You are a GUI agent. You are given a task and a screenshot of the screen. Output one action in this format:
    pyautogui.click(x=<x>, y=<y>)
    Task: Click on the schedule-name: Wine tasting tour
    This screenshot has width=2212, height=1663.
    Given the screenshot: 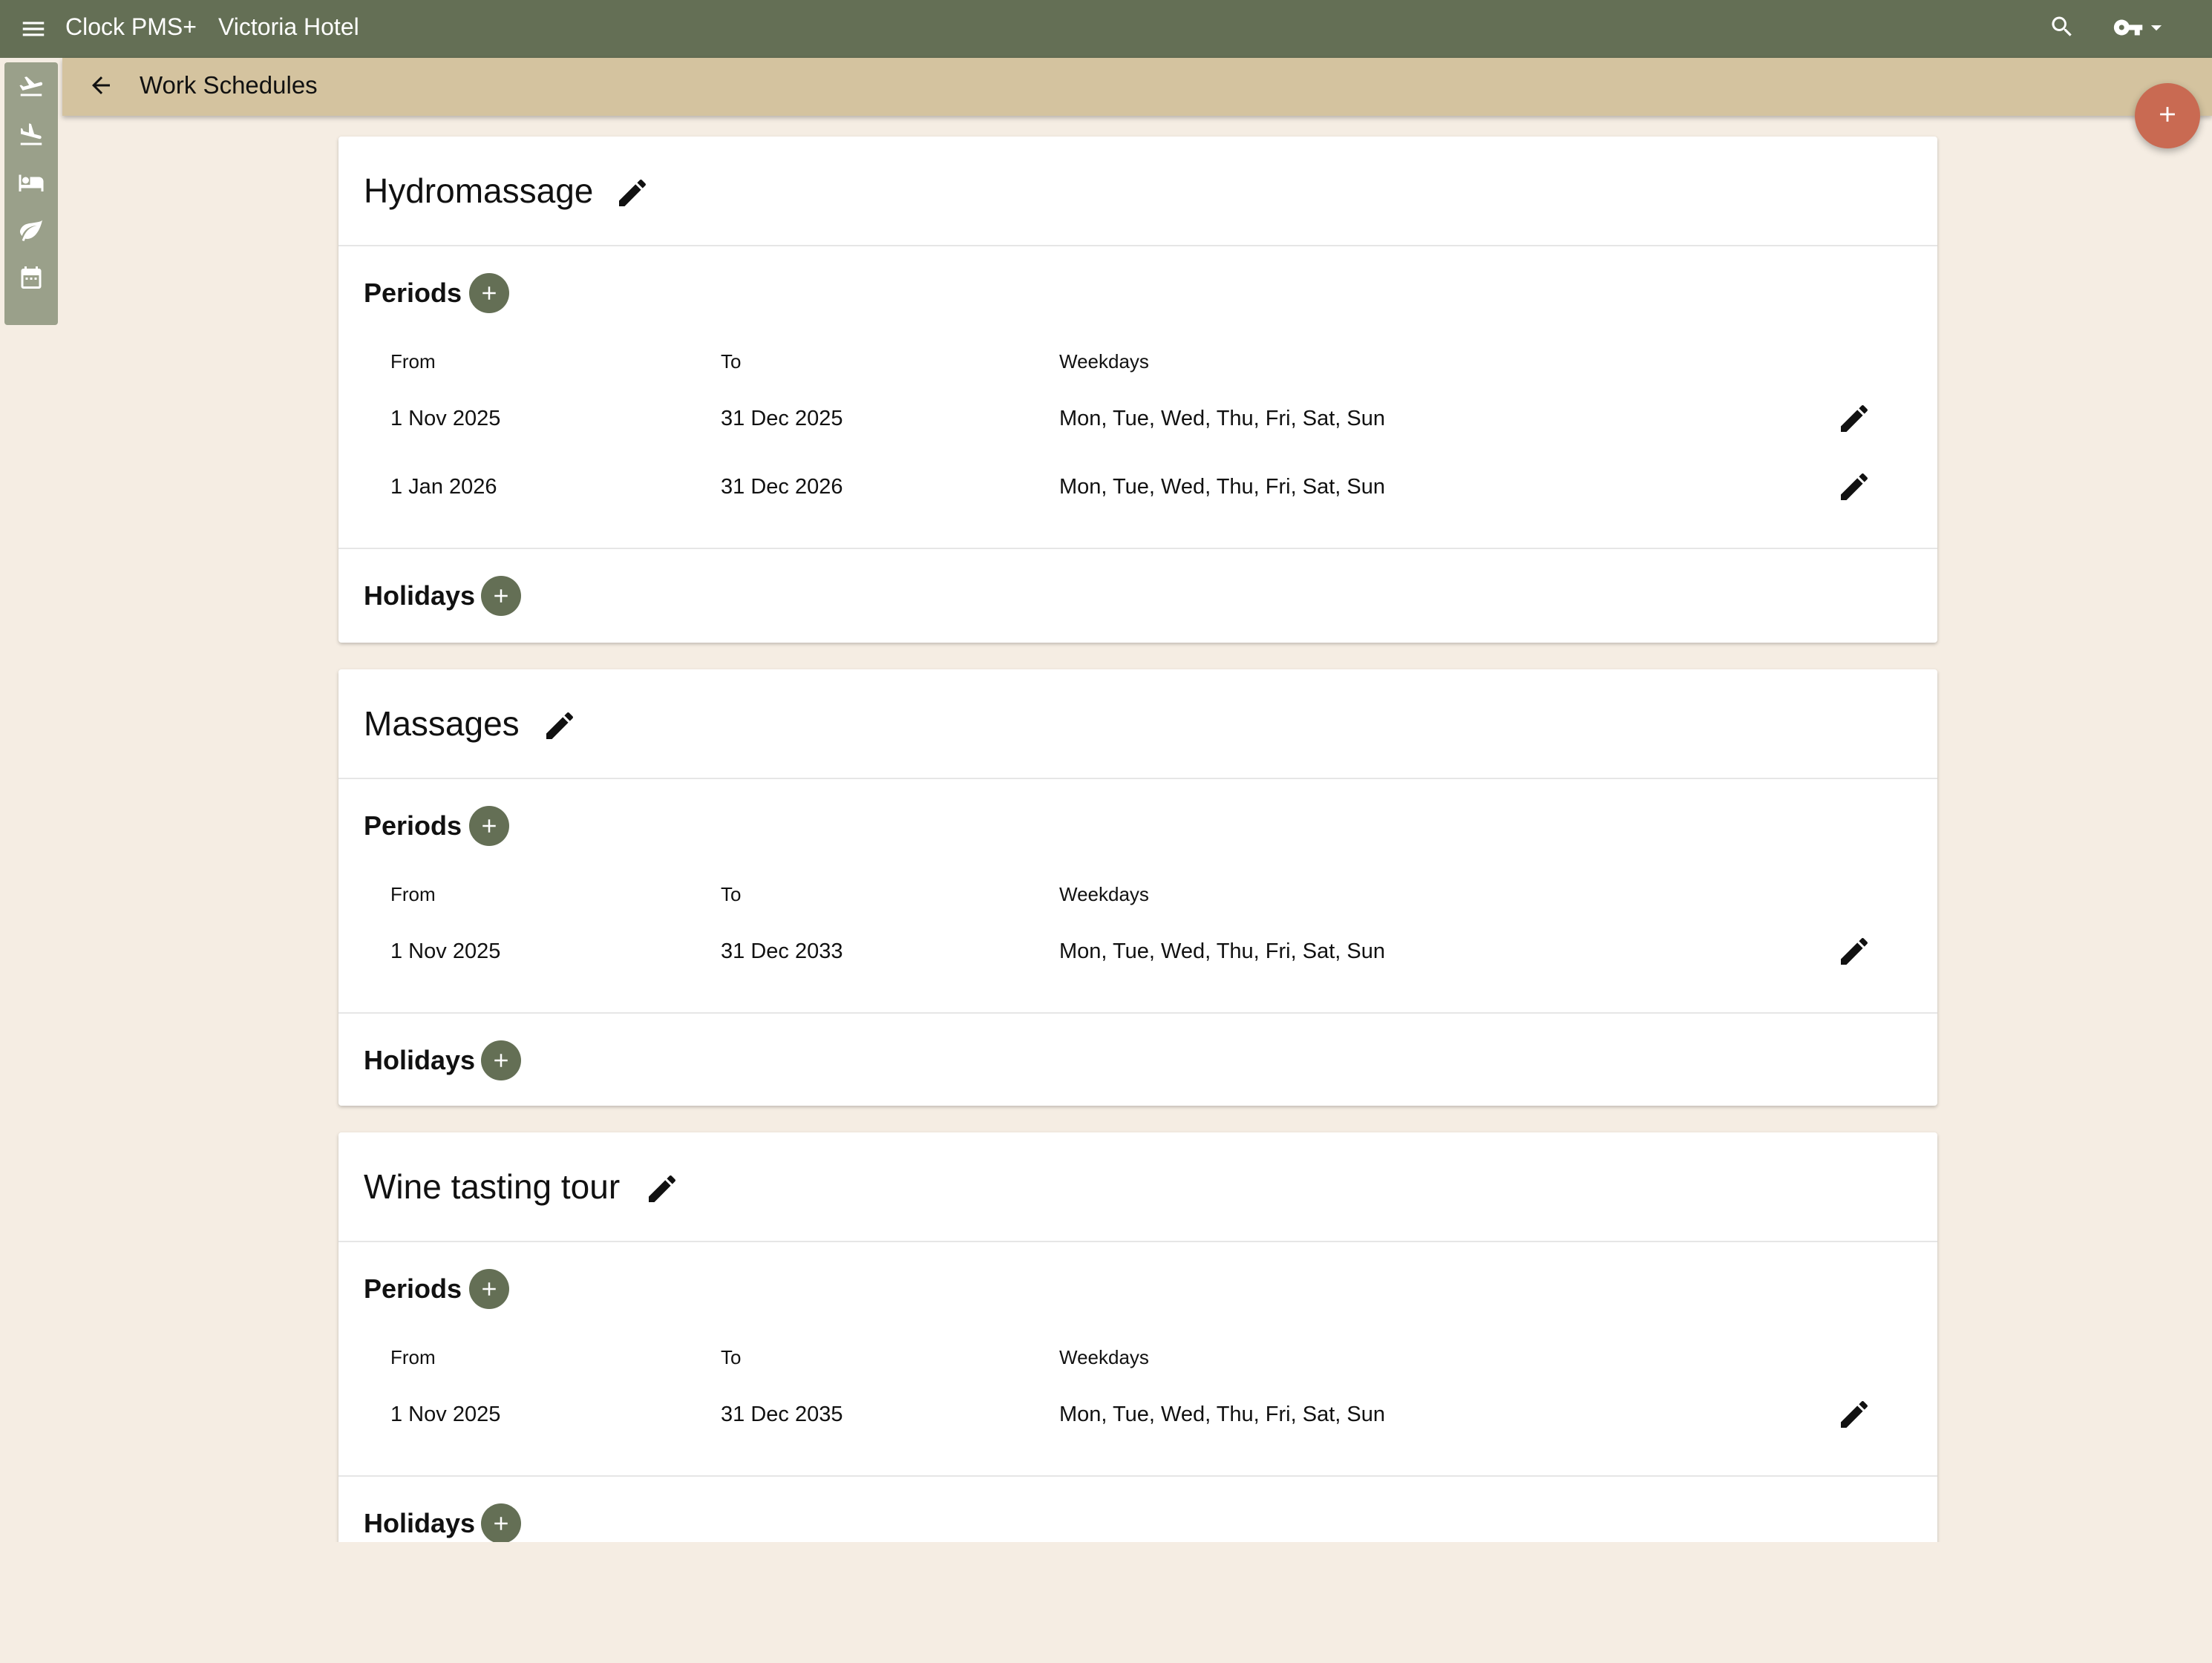 What is the action you would take?
    pyautogui.click(x=492, y=1186)
    